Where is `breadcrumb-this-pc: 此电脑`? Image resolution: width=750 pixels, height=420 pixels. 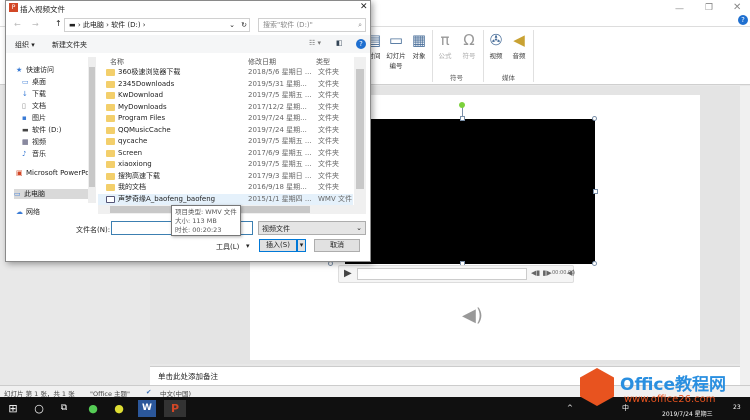
breadcrumb-this-pc: 此电脑 is located at coordinates (93, 25).